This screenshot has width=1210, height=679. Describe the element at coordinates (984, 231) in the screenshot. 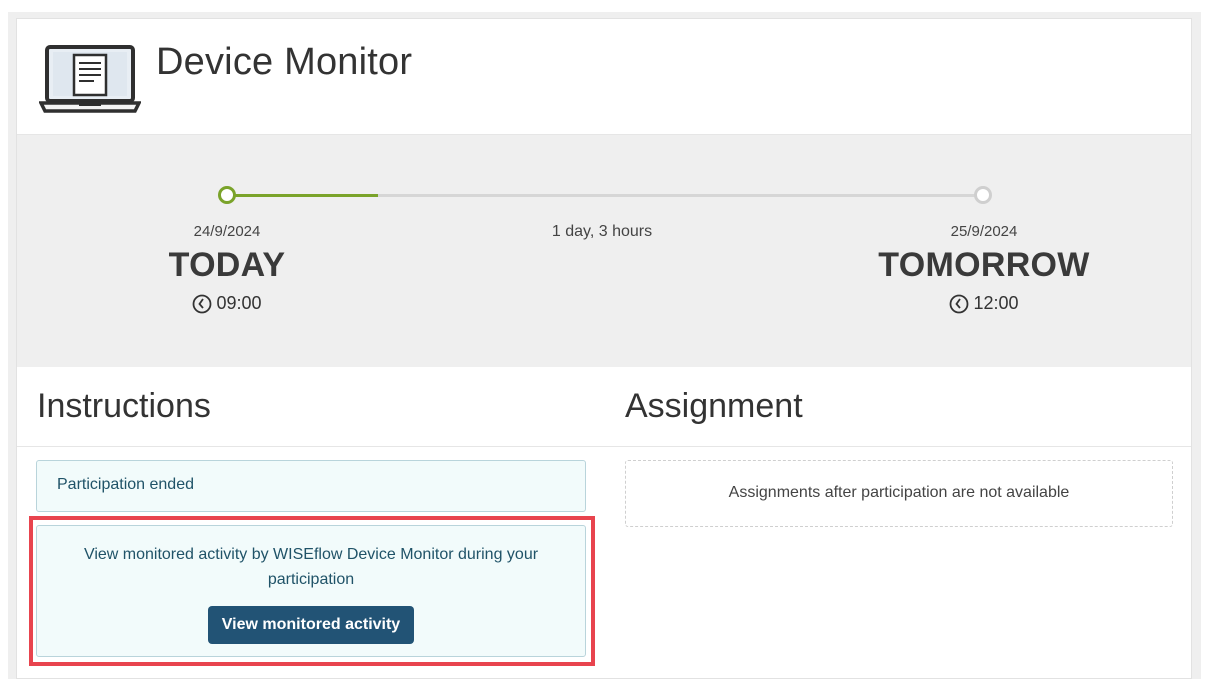

I see `end-date: 25/9/2024` at that location.